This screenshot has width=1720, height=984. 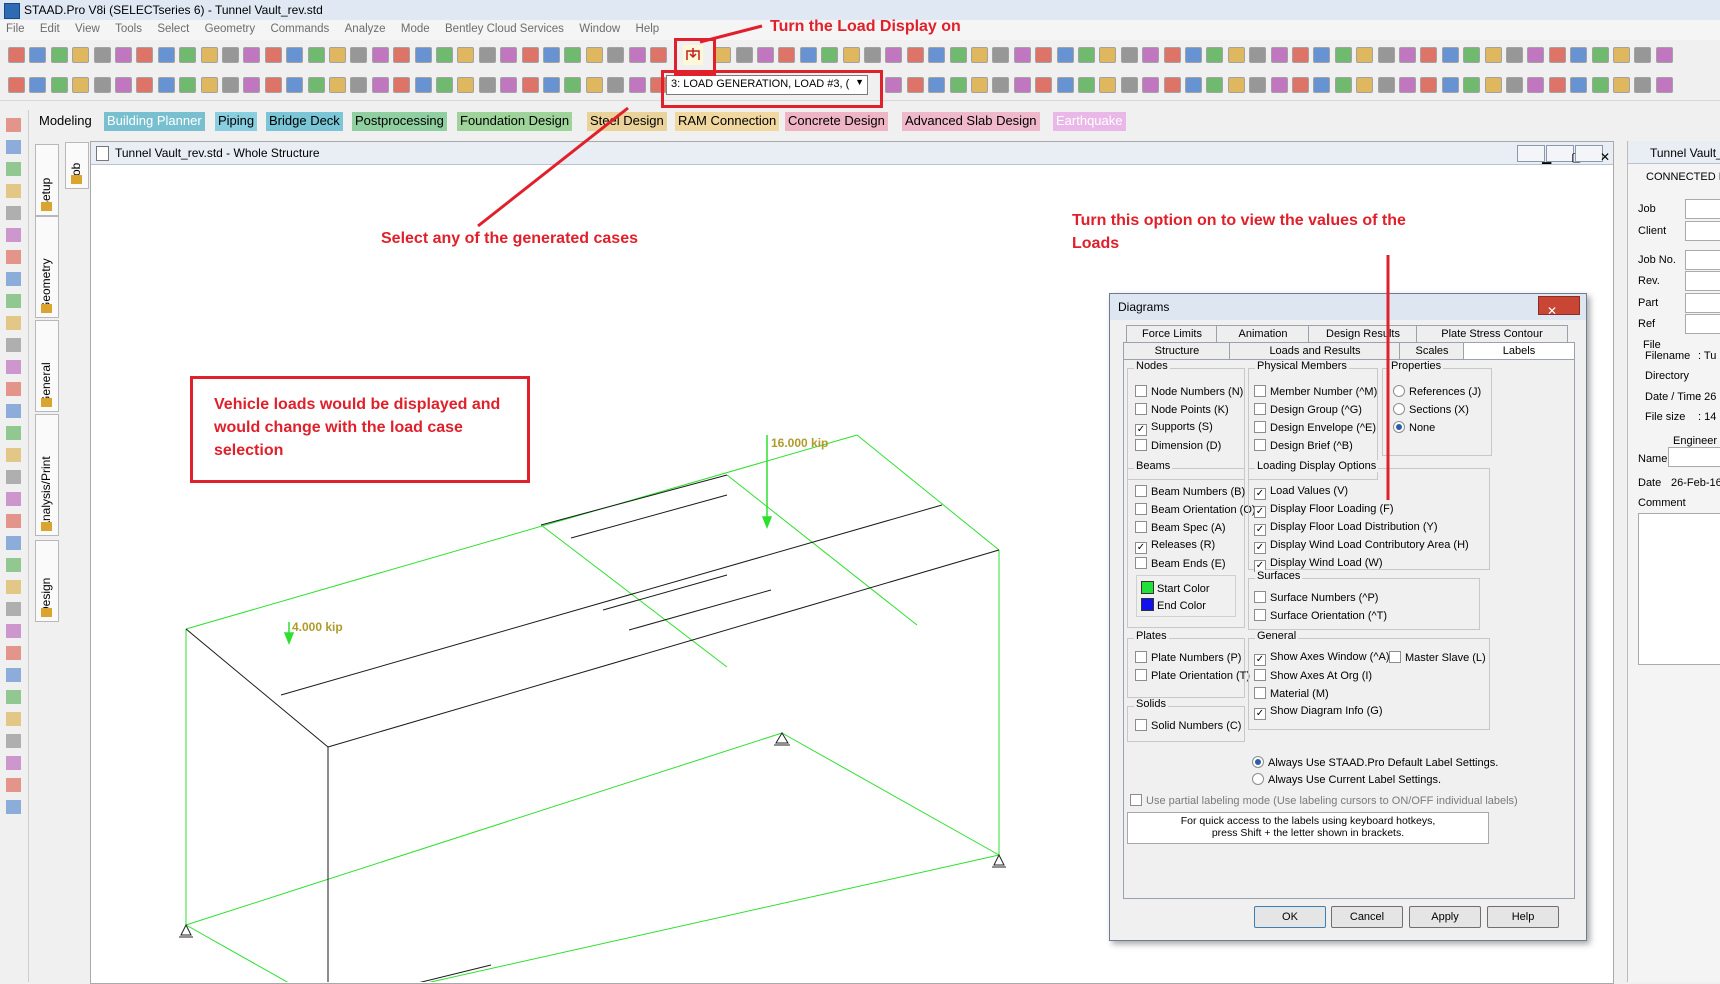 I want to click on menu-commands: Commands, so click(x=299, y=27).